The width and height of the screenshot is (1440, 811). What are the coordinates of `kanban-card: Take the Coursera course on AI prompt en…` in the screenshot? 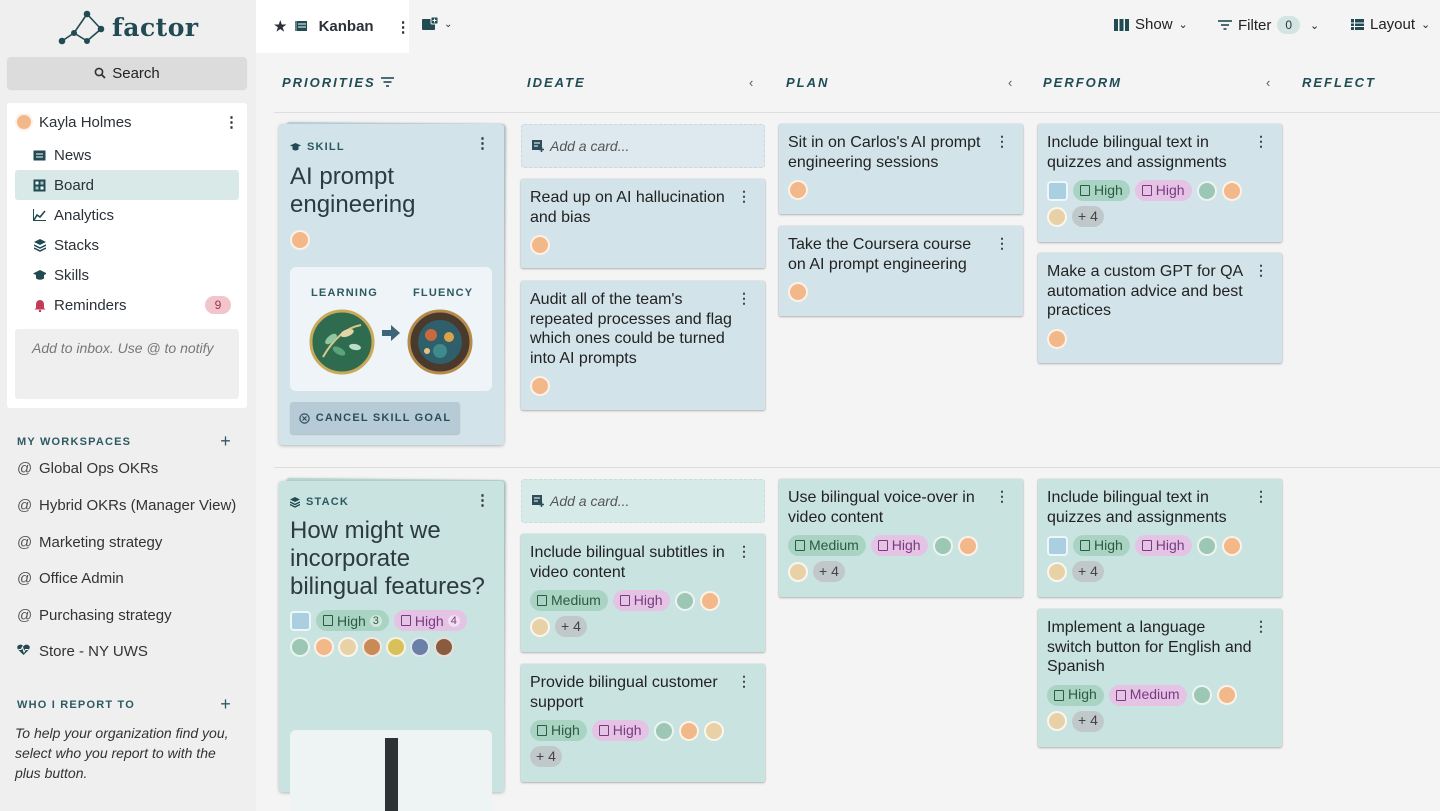 It's located at (901, 271).